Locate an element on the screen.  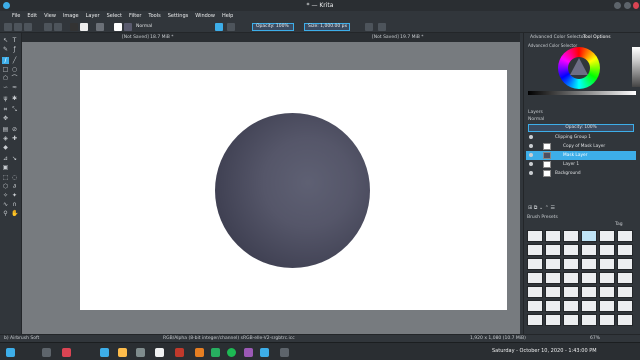
layer-copy-of-mask: Copy of Mask Layer is located at coordinates (581, 146).